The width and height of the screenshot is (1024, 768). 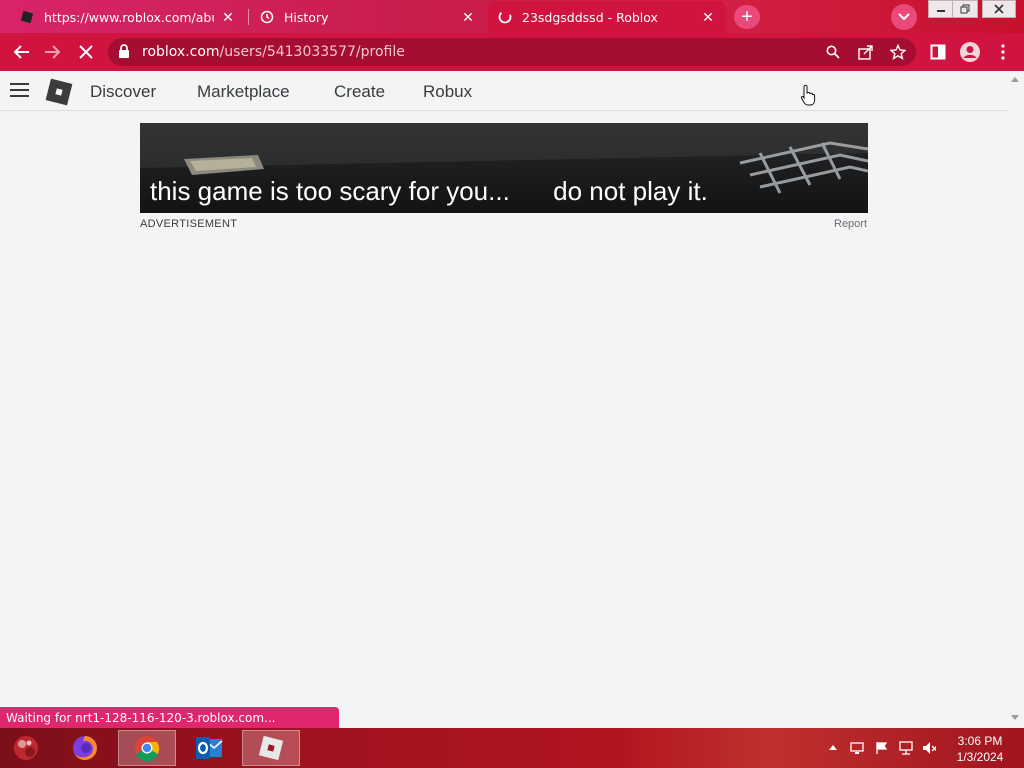 I want to click on scroll-up-arrow-icon, so click(x=1015, y=79).